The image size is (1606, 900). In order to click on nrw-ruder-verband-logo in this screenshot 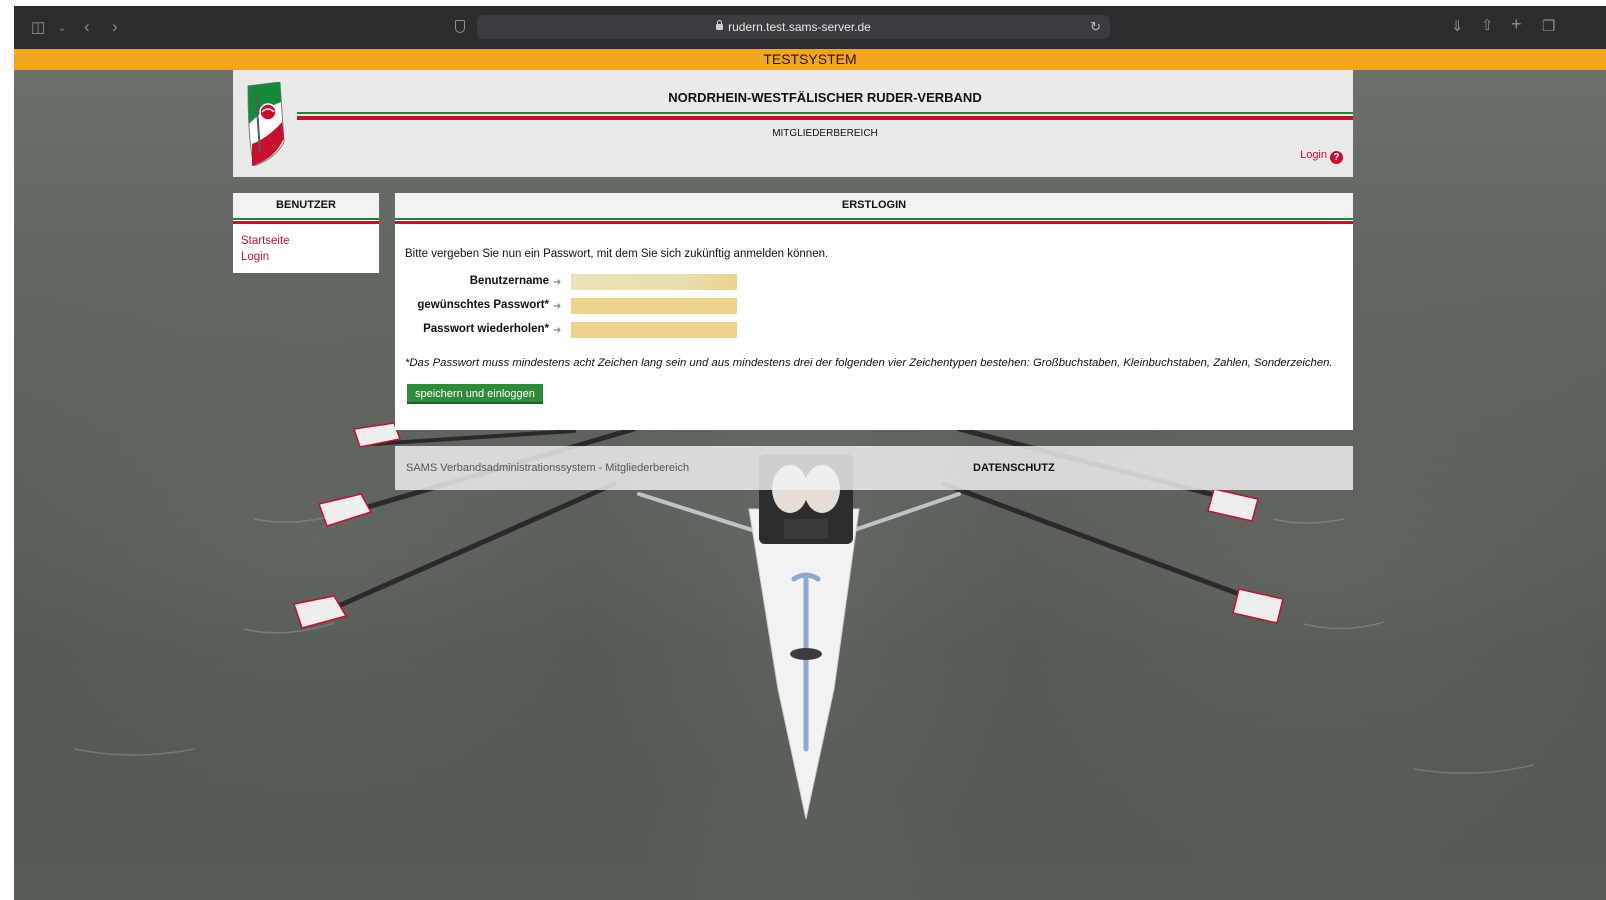, I will do `click(266, 124)`.